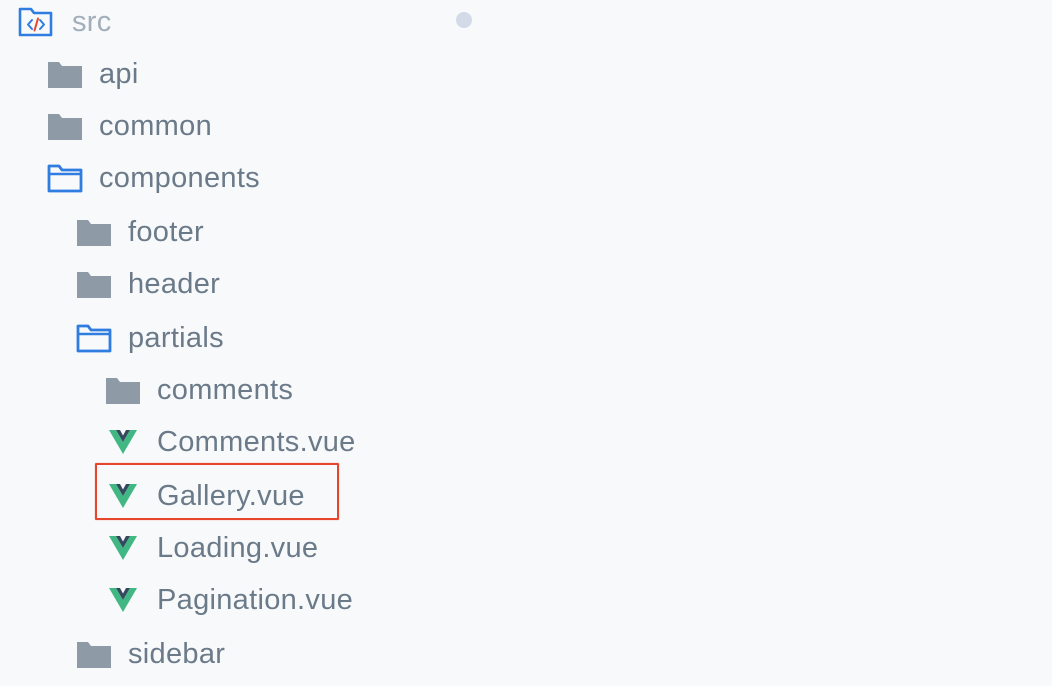 The image size is (1052, 686). I want to click on tree-item-label: partials, so click(176, 337).